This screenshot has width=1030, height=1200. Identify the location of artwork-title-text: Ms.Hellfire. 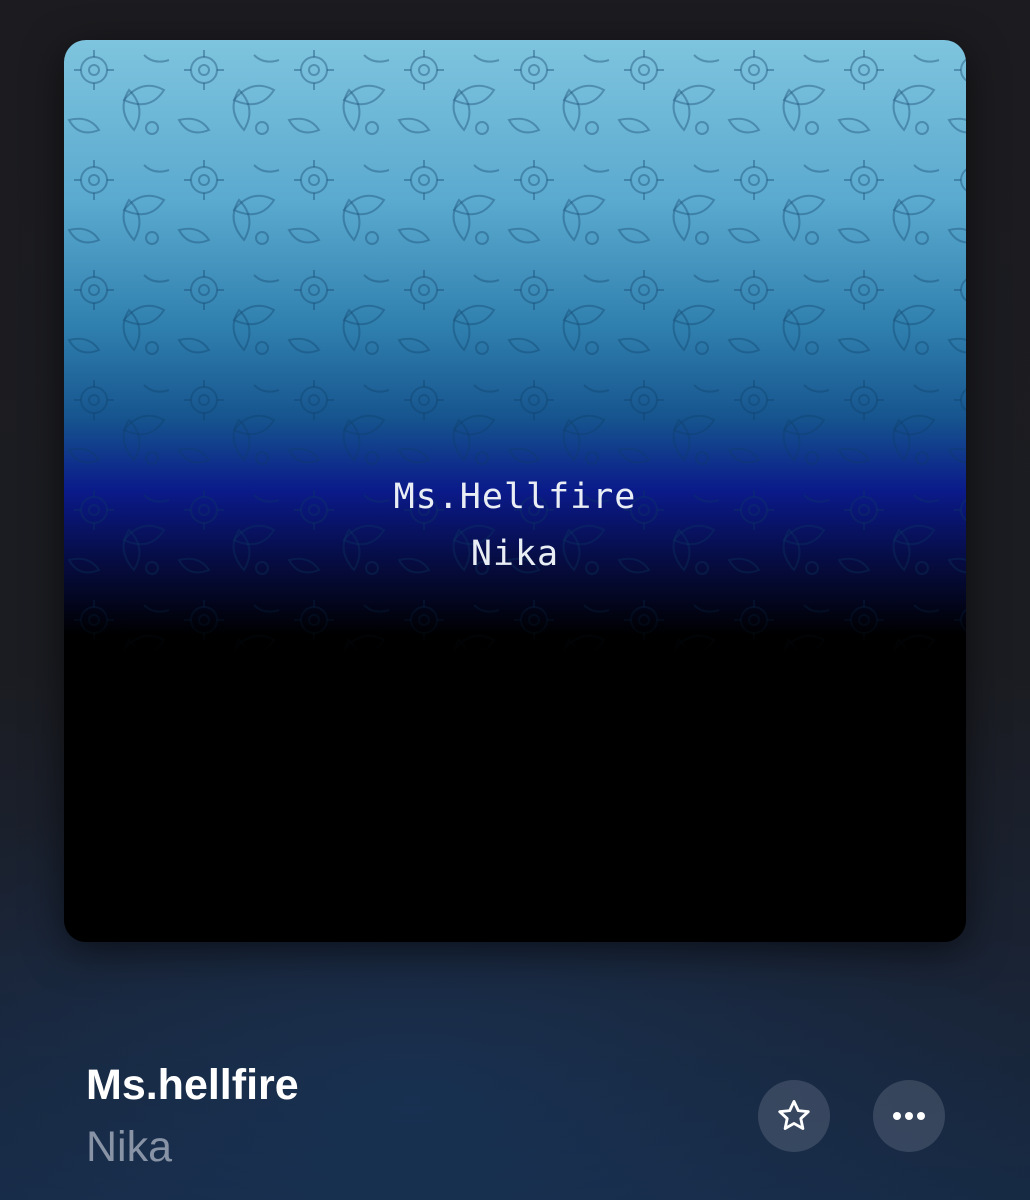
(515, 497).